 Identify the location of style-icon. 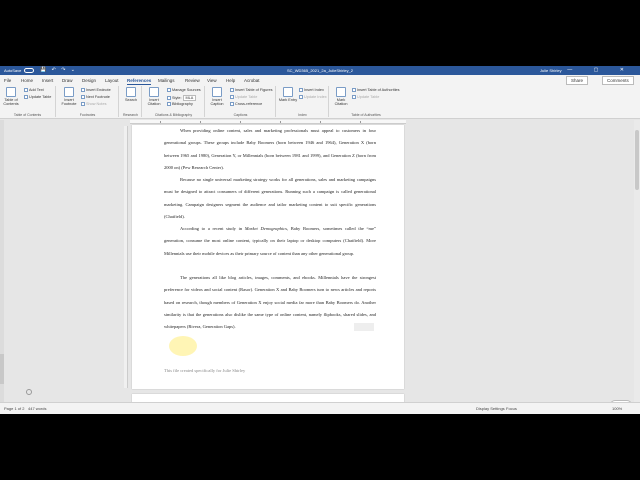
(169, 98).